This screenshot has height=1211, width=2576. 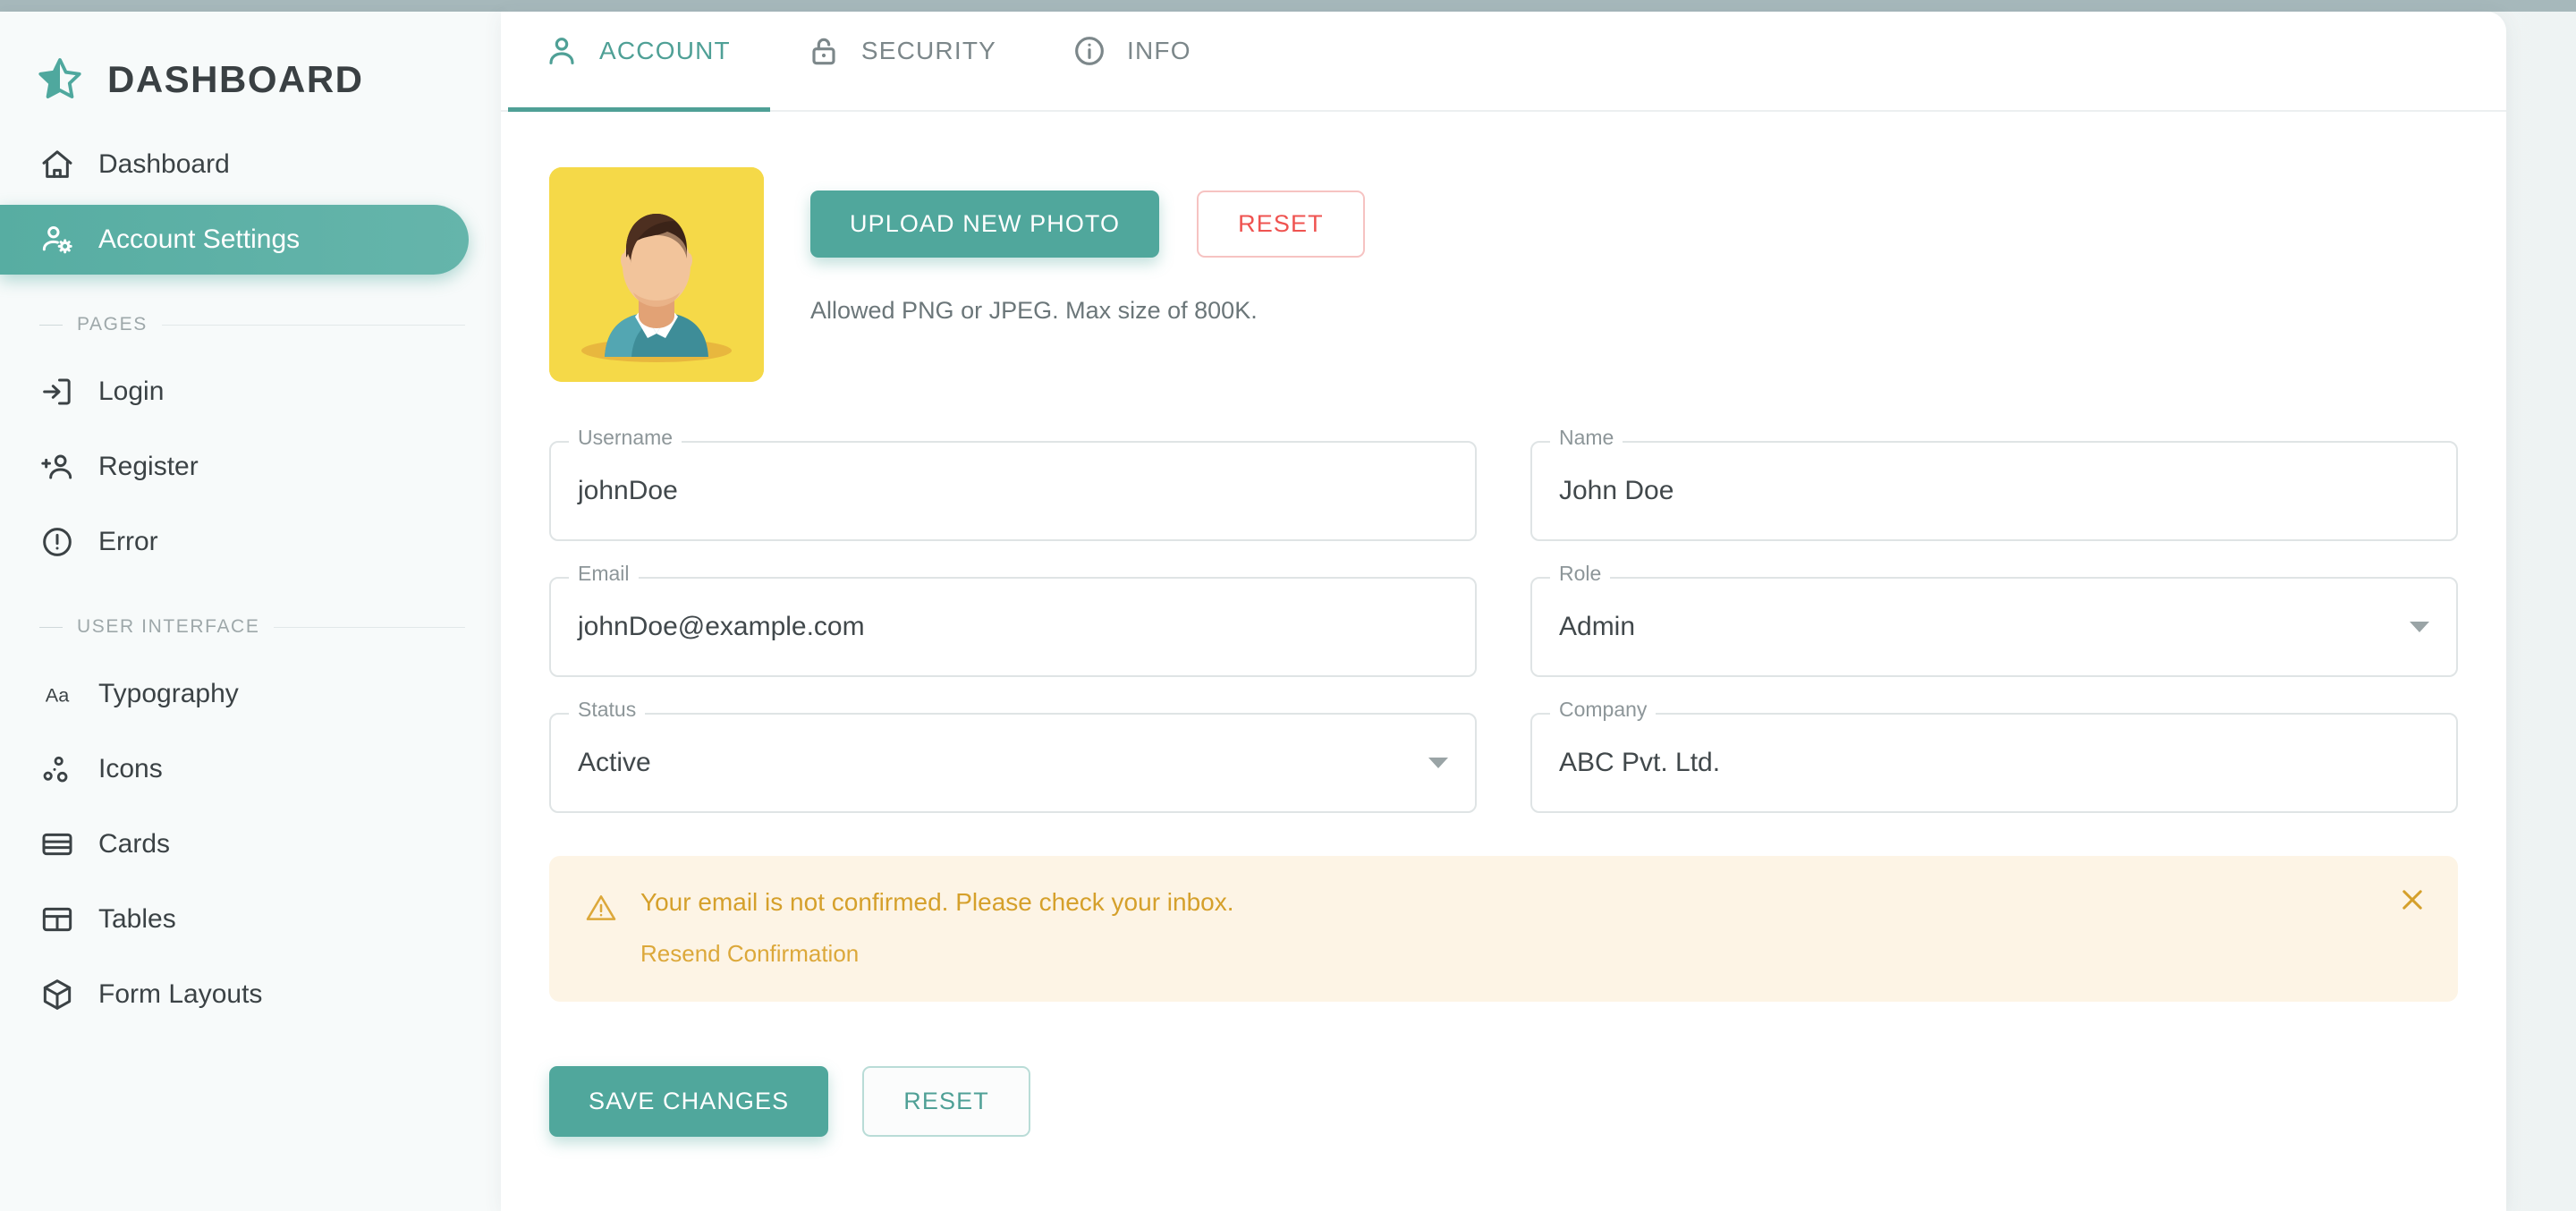 I want to click on sidebar-section-pages: PAGES, so click(x=250, y=325).